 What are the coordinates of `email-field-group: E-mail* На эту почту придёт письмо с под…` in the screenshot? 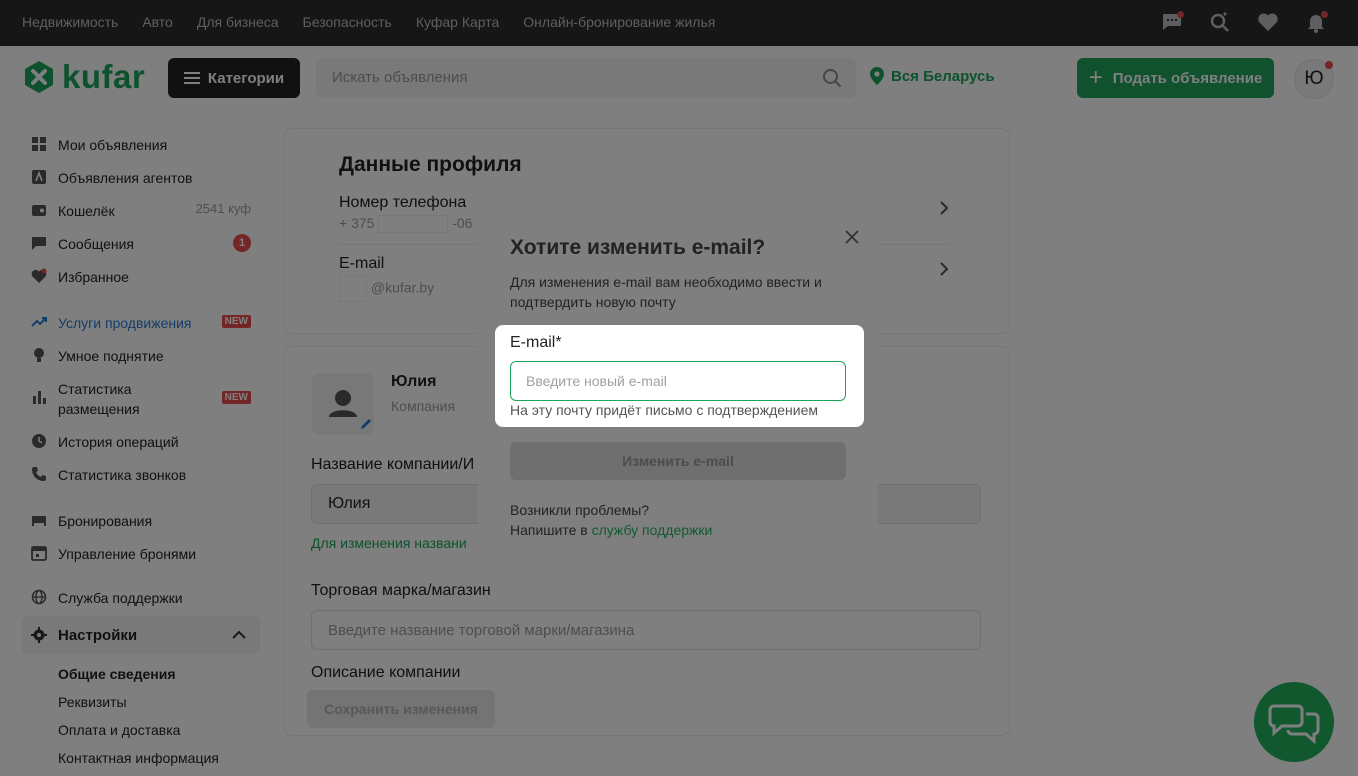 It's located at (679, 376).